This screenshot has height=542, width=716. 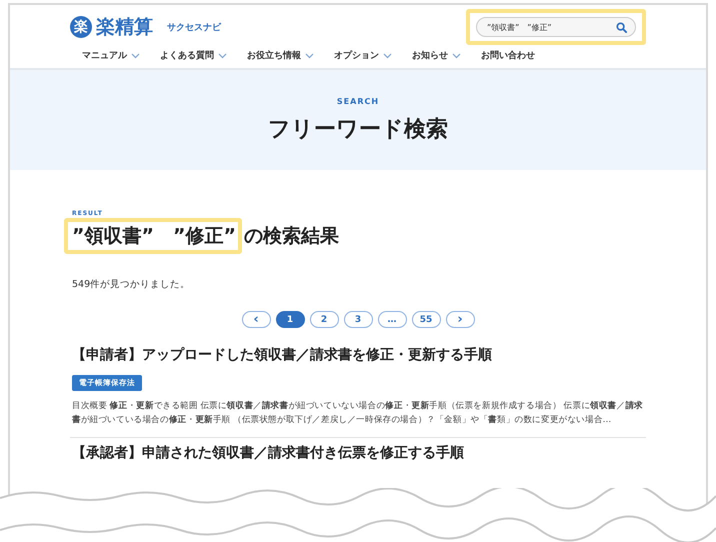 I want to click on pagination-arrow: ‹, so click(x=256, y=319).